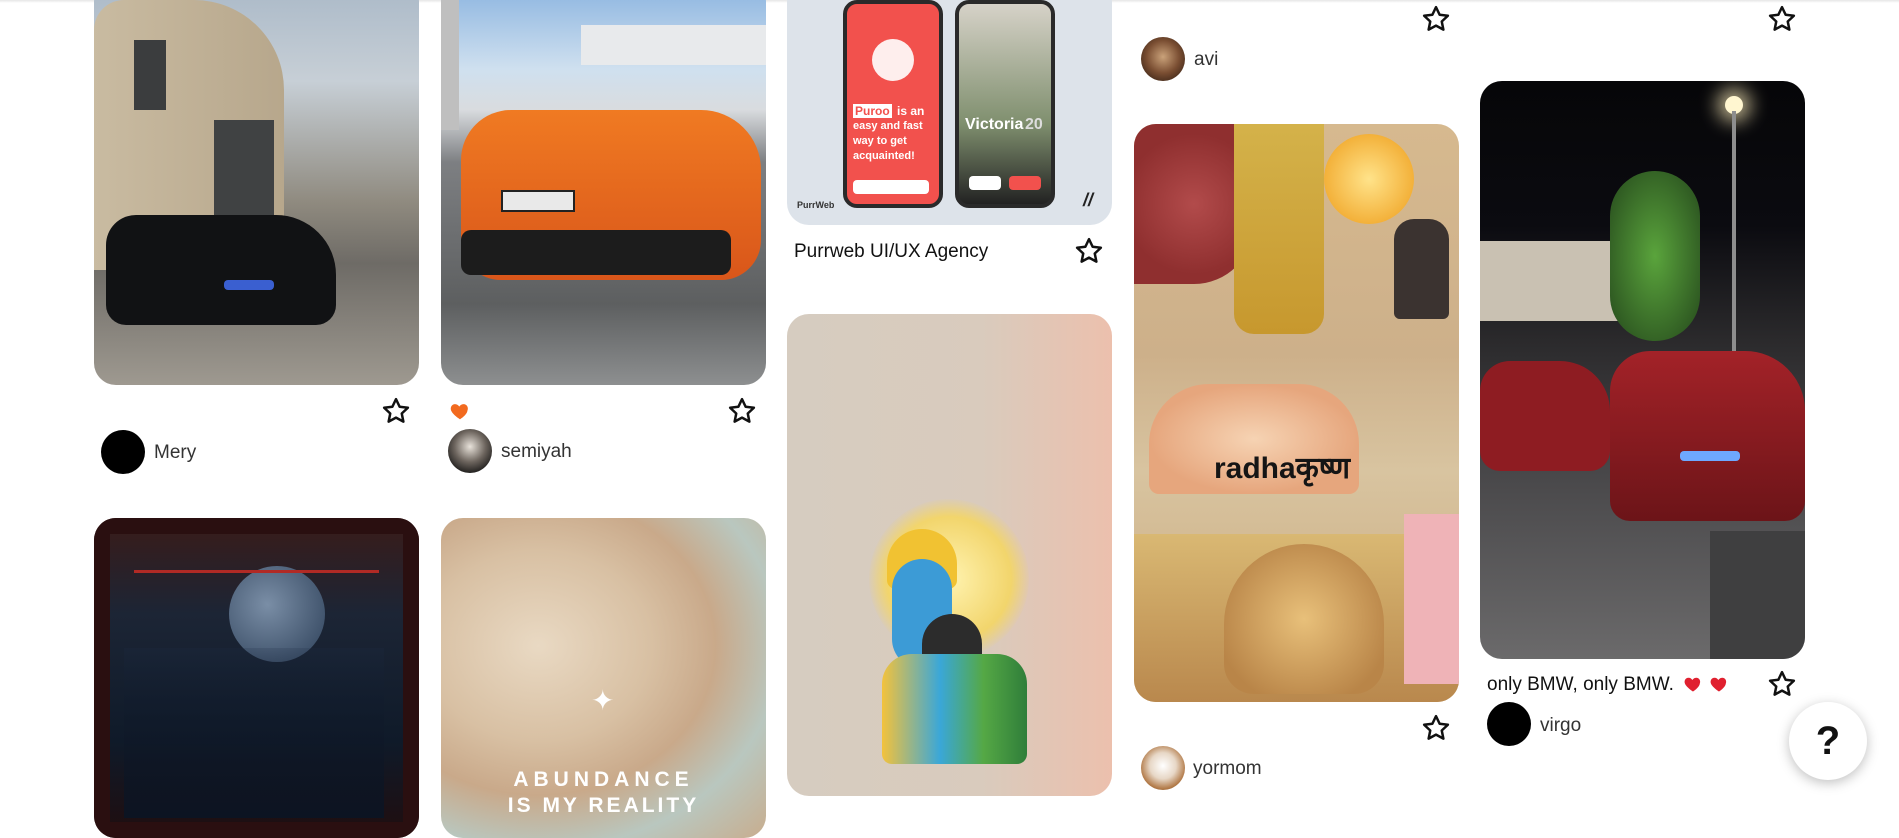 This screenshot has height=838, width=1899. What do you see at coordinates (603, 805) in the screenshot?
I see `overlay-text: IS MY REALITY` at bounding box center [603, 805].